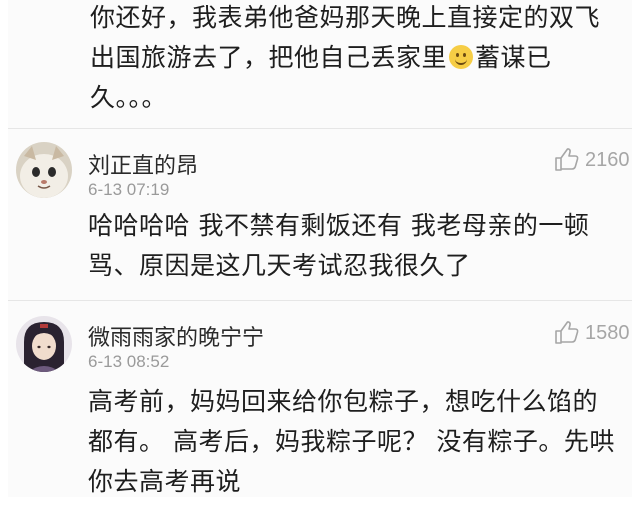  I want to click on comment-line-part: 蓄谋已, so click(513, 57).